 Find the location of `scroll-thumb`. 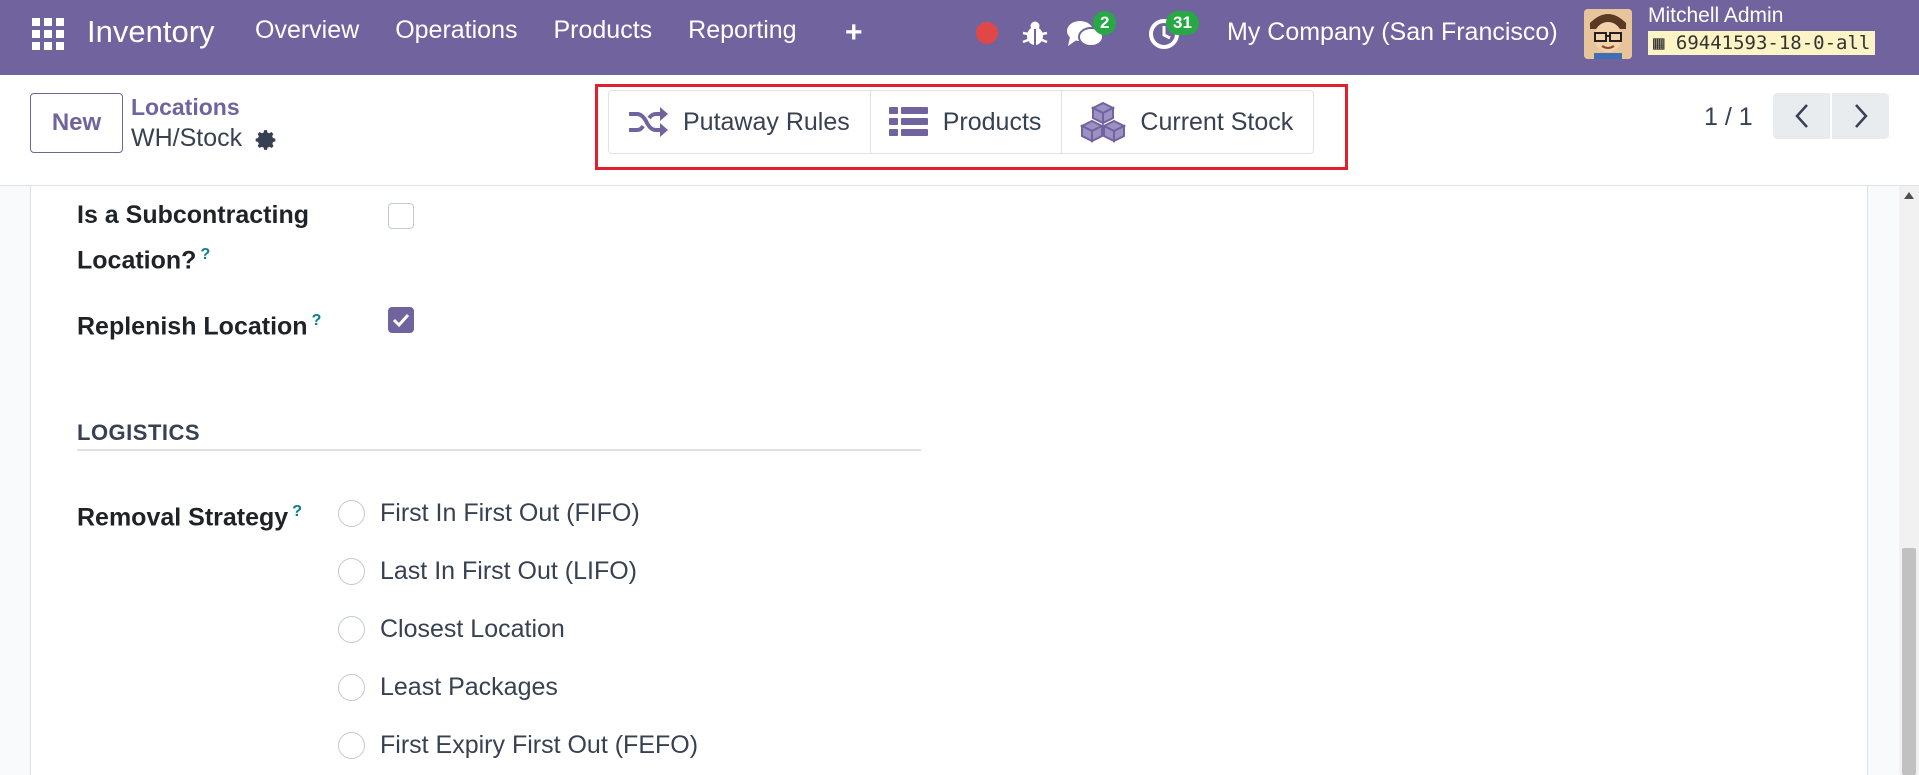

scroll-thumb is located at coordinates (1909, 661).